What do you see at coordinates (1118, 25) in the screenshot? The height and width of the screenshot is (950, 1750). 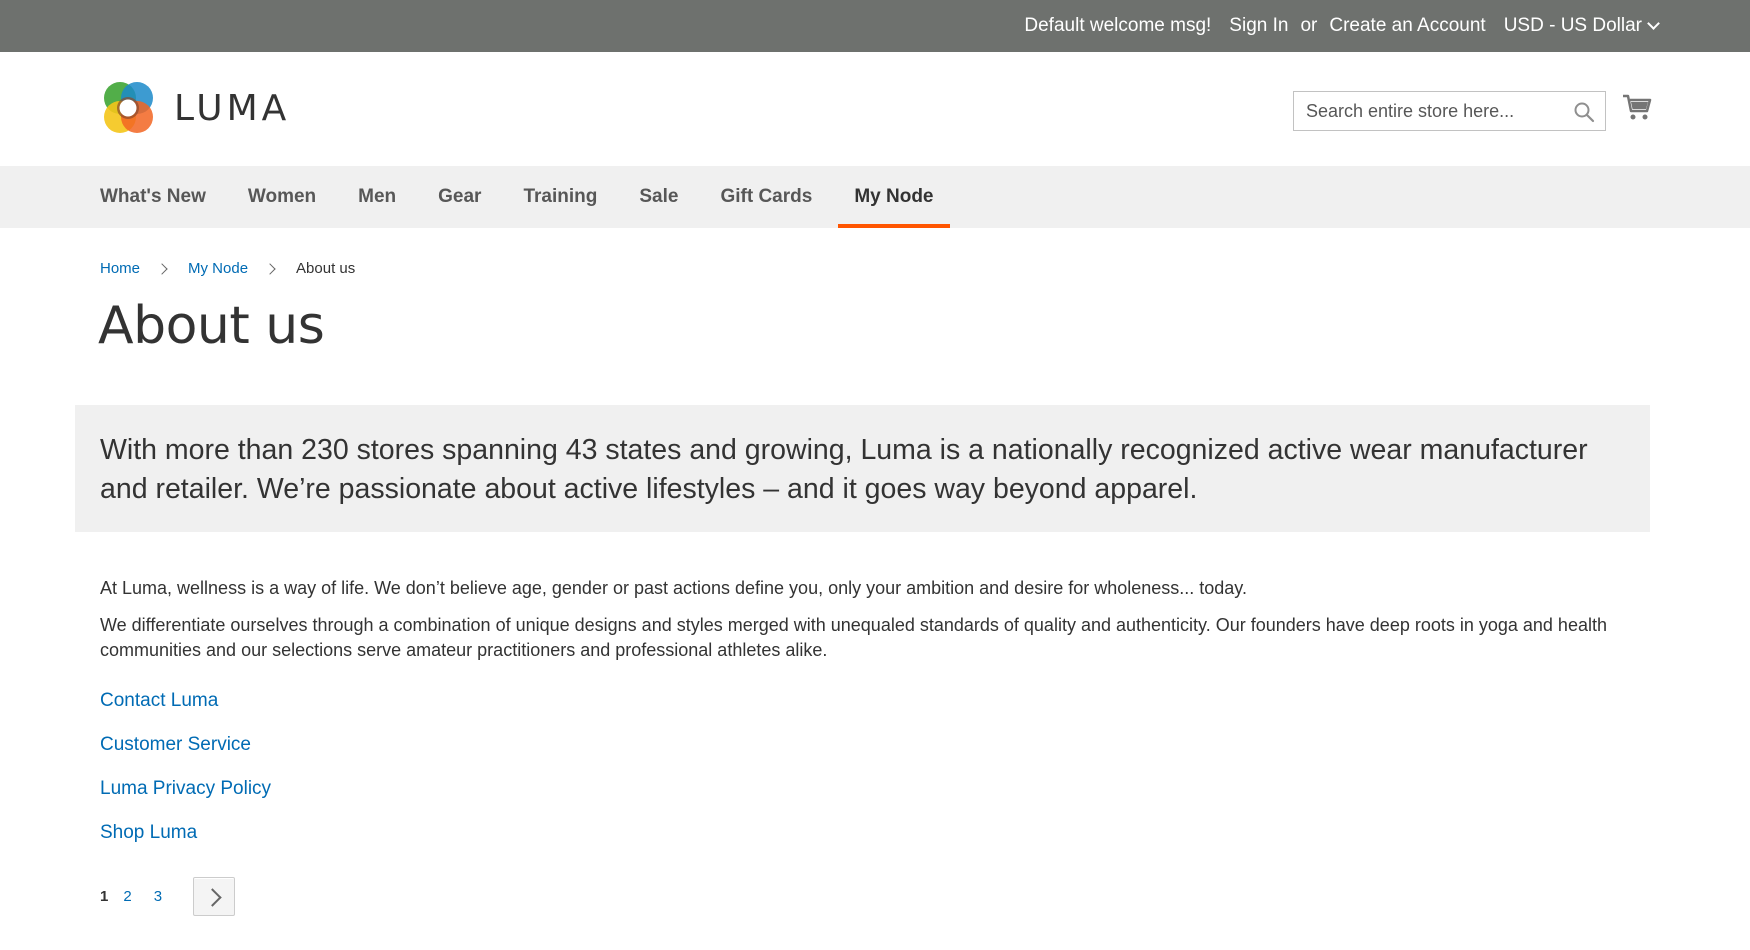 I see `welcome-message: Default welcome msg!` at bounding box center [1118, 25].